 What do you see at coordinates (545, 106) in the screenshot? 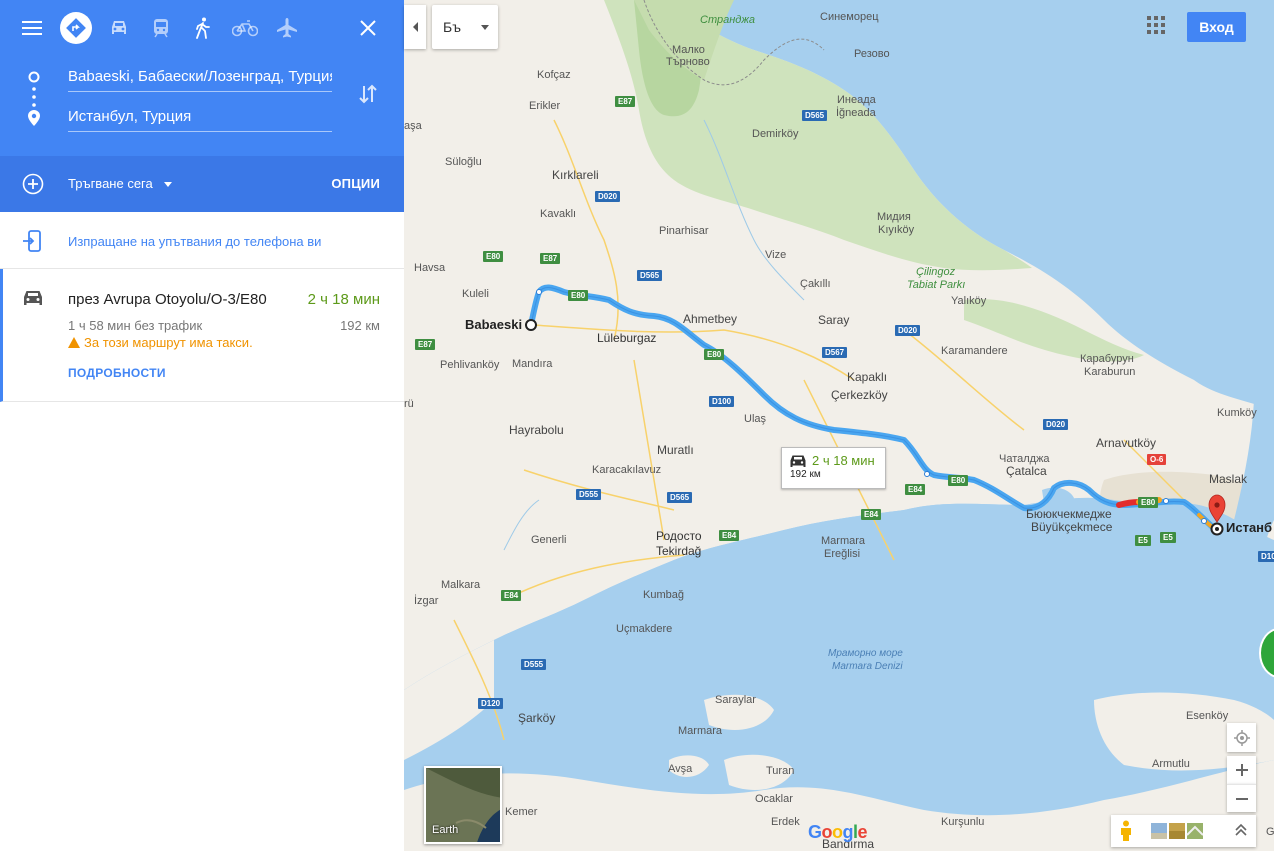
I see `map-label: Erikler` at bounding box center [545, 106].